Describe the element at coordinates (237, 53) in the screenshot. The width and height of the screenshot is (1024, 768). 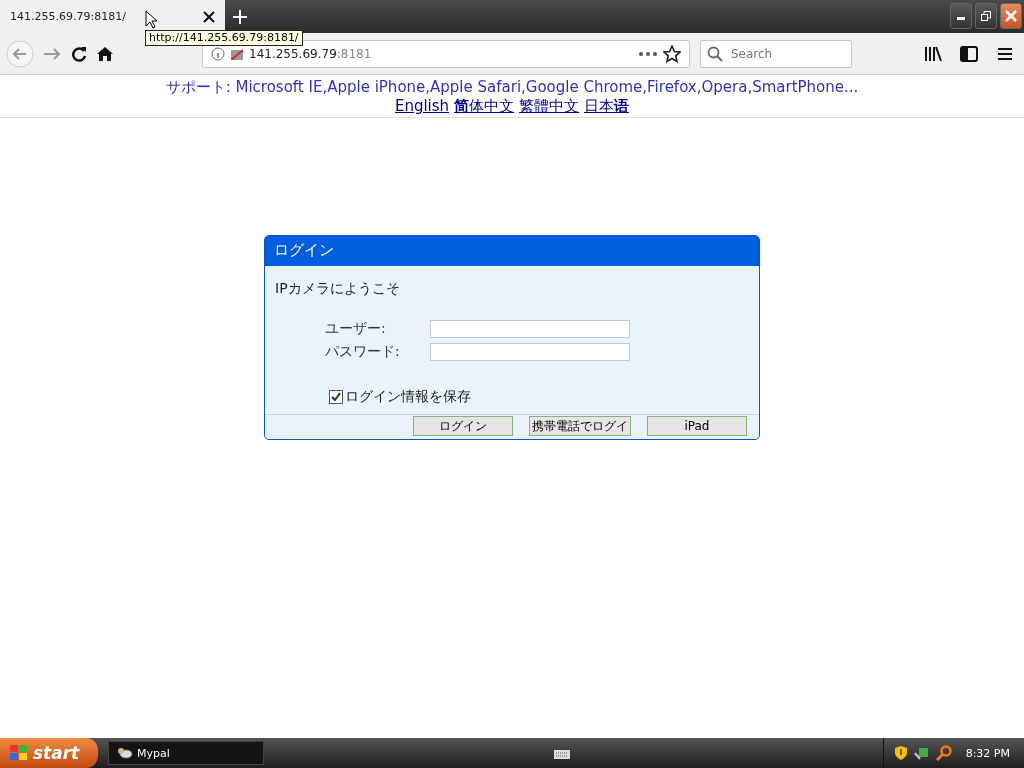
I see `insecure-lock-icon` at that location.